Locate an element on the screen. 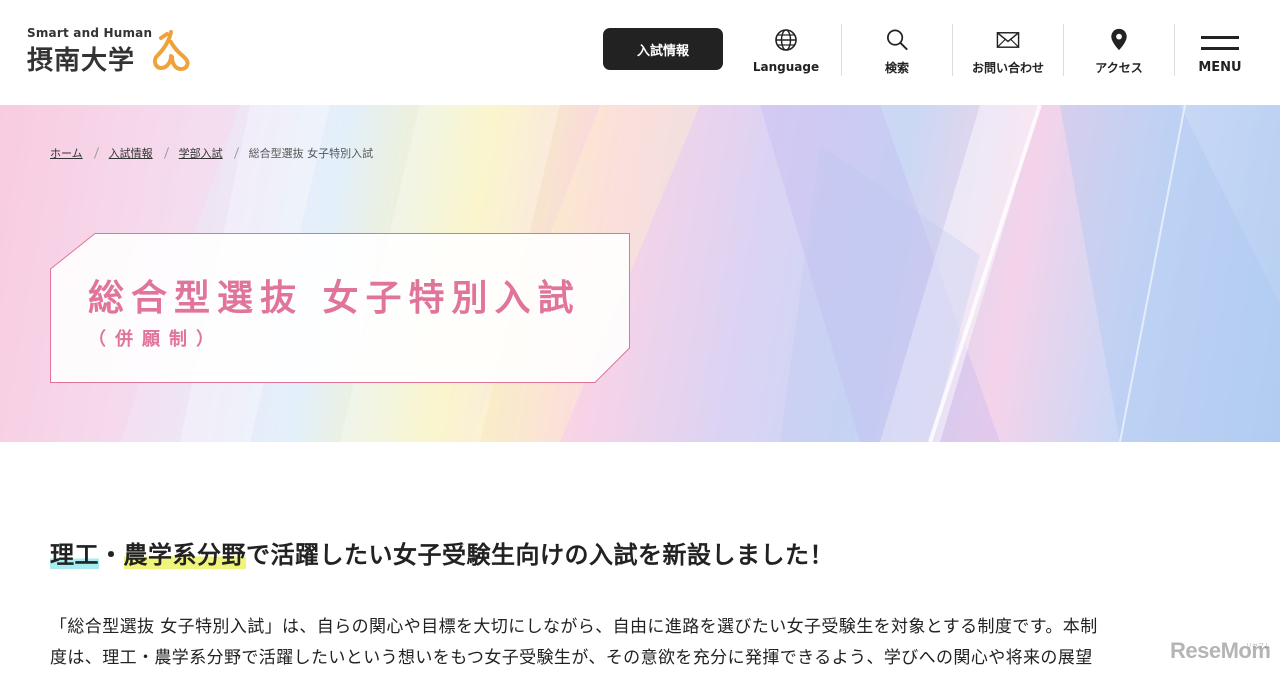 The height and width of the screenshot is (676, 1280). nav-search-label: 検索 is located at coordinates (896, 68).